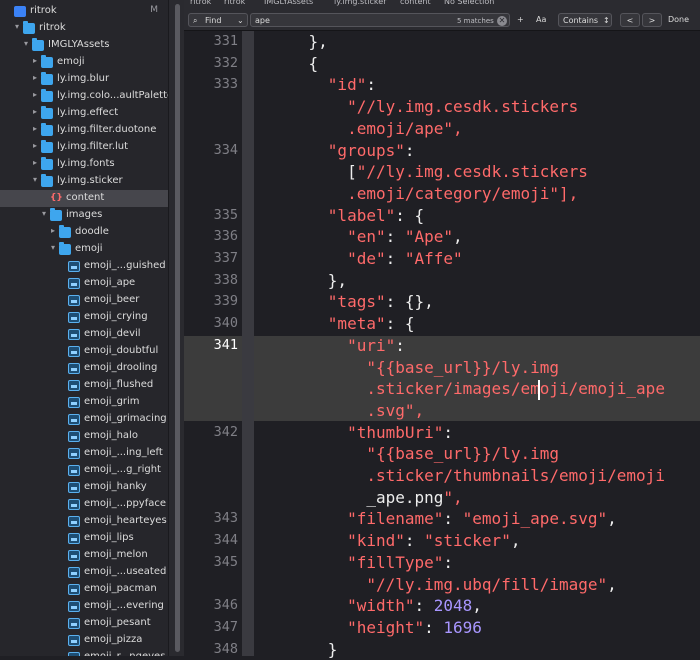 The width and height of the screenshot is (700, 660). I want to click on tree-item: emoji_grim, so click(84, 402).